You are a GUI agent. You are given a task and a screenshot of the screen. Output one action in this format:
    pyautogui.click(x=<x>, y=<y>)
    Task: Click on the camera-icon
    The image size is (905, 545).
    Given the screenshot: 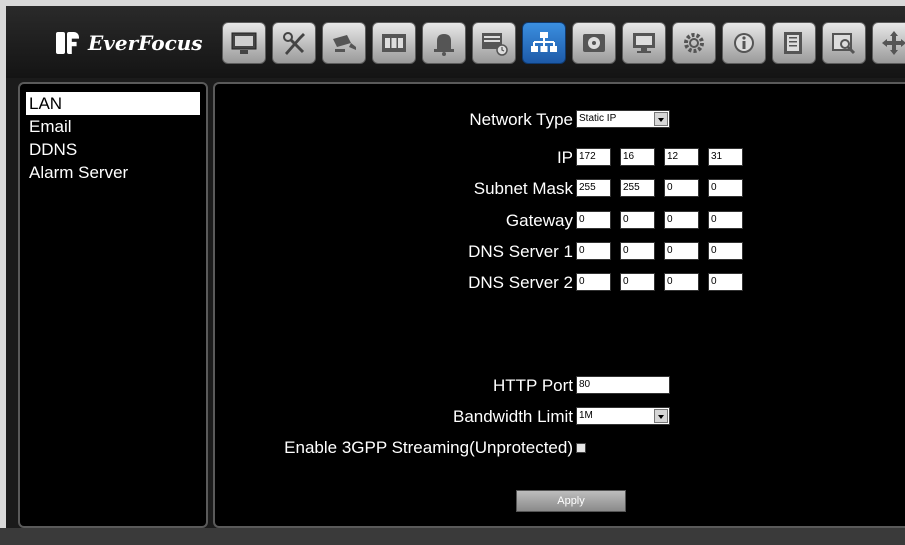 What is the action you would take?
    pyautogui.click(x=344, y=43)
    